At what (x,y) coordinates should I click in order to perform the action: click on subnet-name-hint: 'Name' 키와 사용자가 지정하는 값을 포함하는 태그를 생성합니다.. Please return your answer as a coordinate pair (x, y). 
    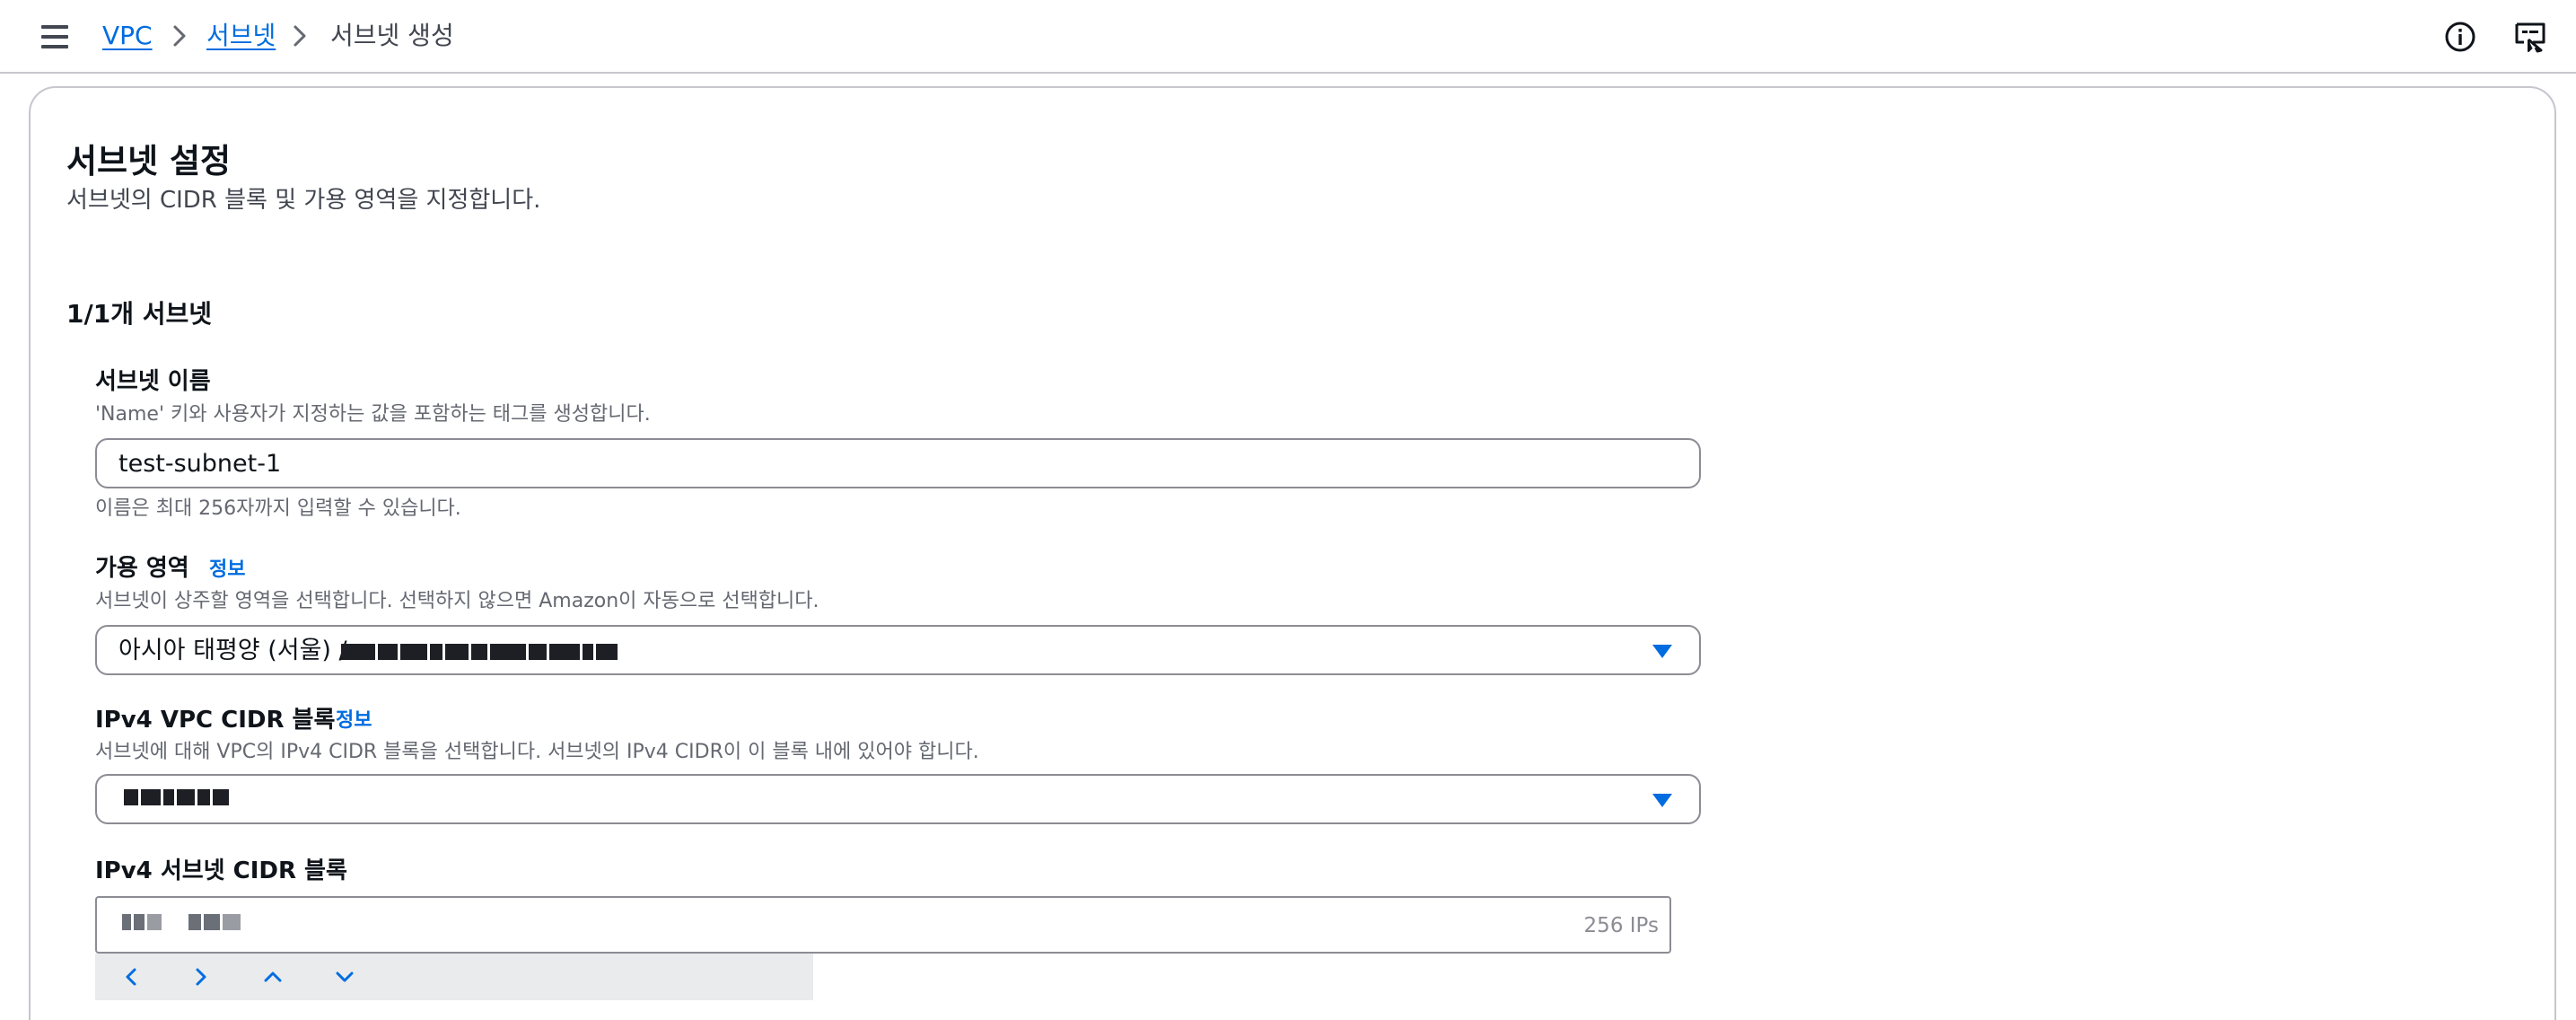
    Looking at the image, I should click on (373, 415).